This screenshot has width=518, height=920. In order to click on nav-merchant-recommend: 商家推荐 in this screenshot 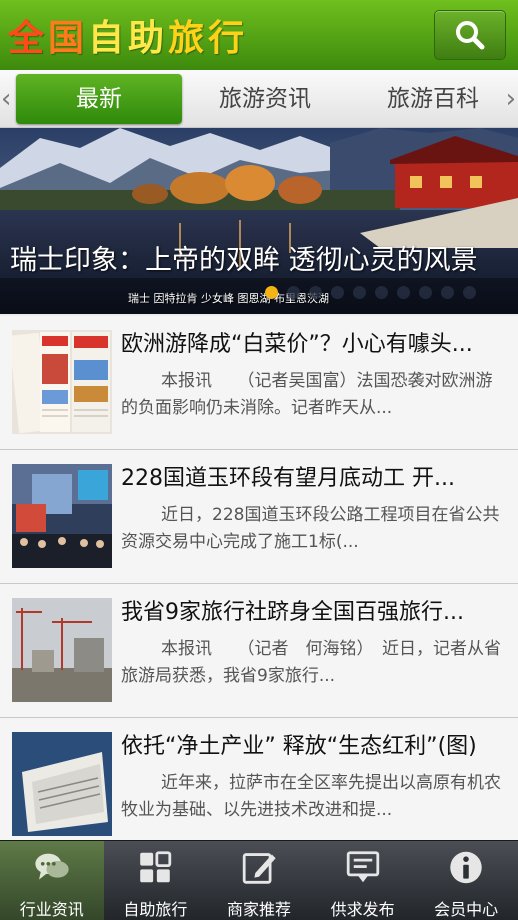, I will do `click(259, 880)`.